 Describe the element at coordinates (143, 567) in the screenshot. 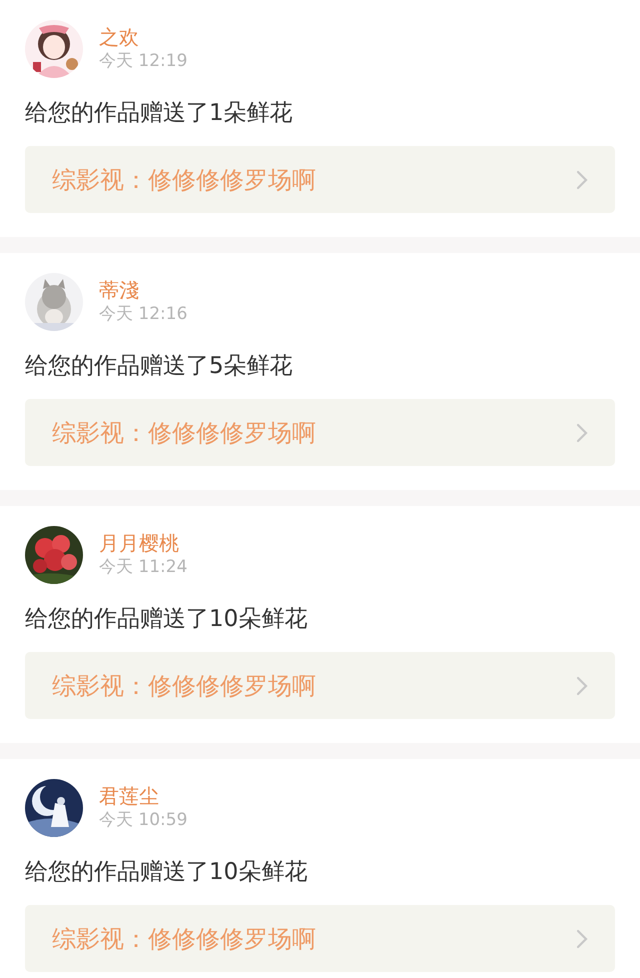

I see `timestamp: 今天 11:24` at that location.